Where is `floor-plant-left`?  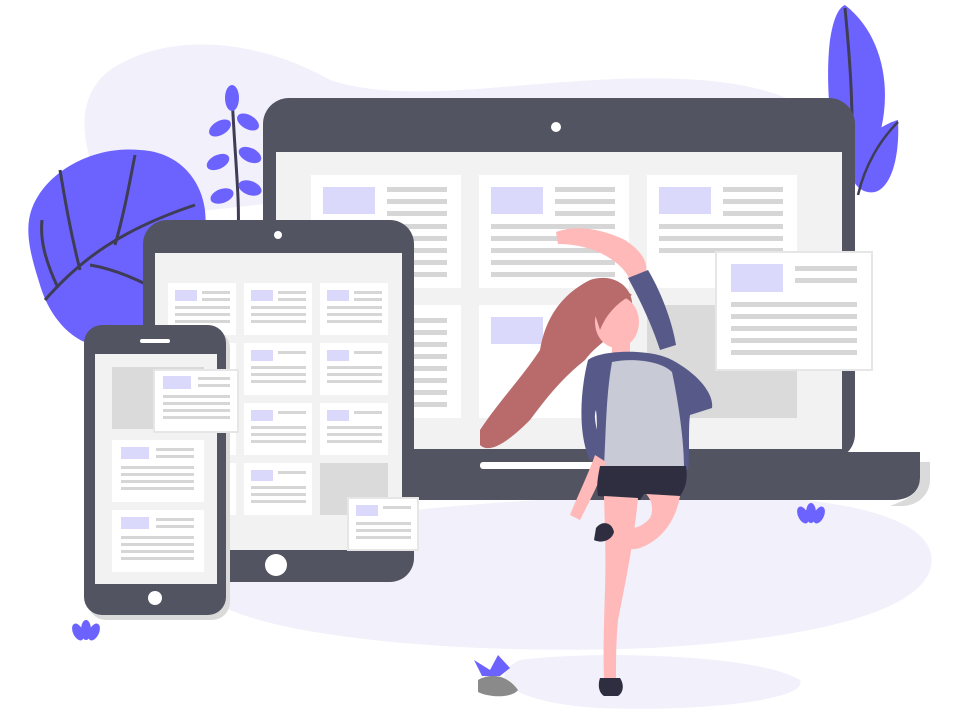 floor-plant-left is located at coordinates (86, 630).